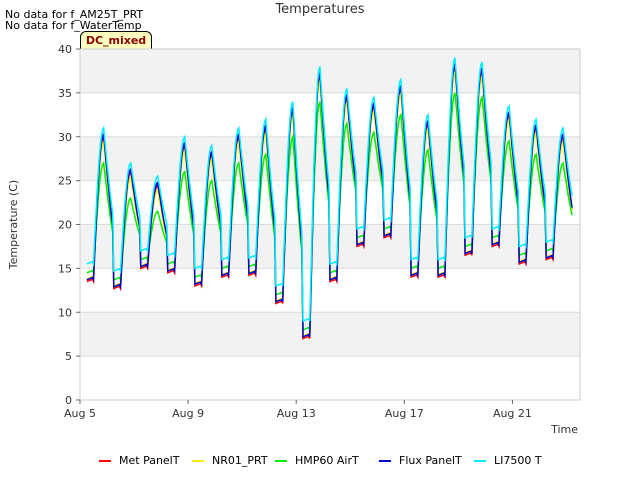 Image resolution: width=640 pixels, height=480 pixels. I want to click on y-tick-label: 35, so click(65, 93).